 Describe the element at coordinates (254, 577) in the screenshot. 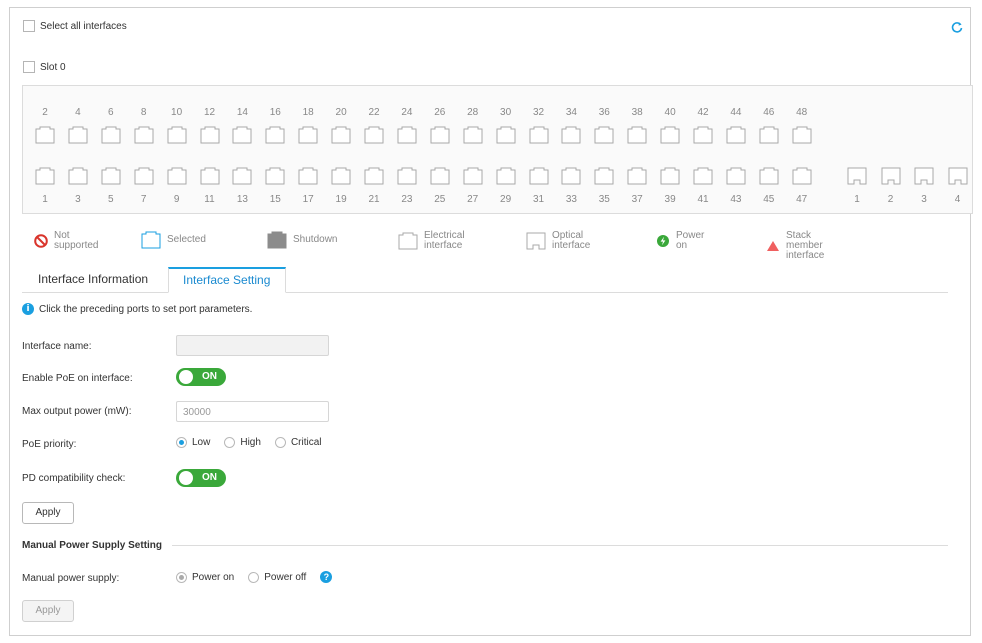

I see `power-off-radio` at that location.